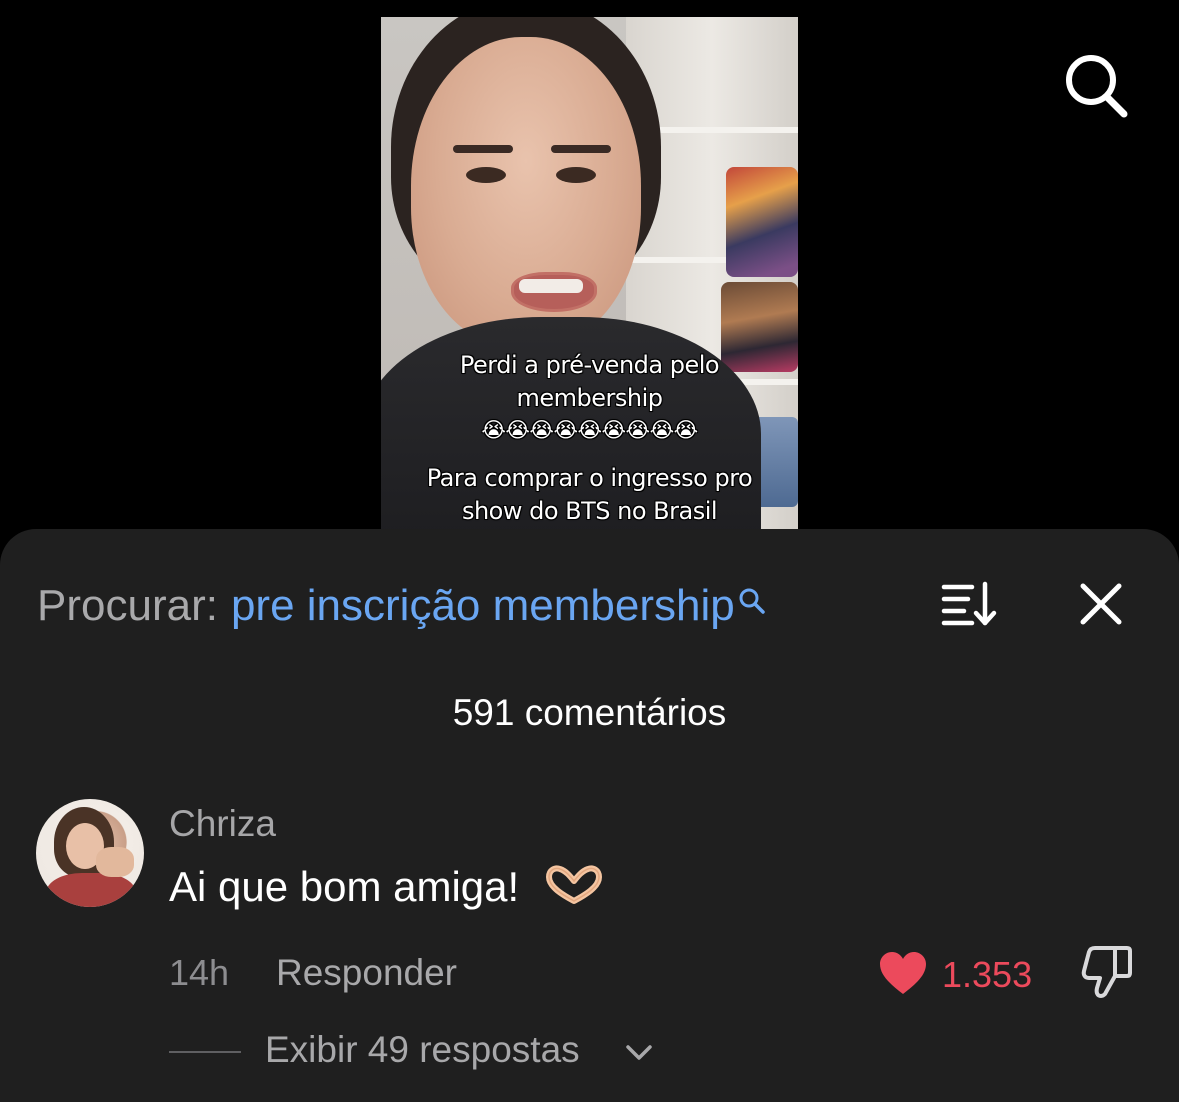 Image resolution: width=1179 pixels, height=1102 pixels. Describe the element at coordinates (589, 511) in the screenshot. I see `caption-line: show do BTS no Brasil` at that location.